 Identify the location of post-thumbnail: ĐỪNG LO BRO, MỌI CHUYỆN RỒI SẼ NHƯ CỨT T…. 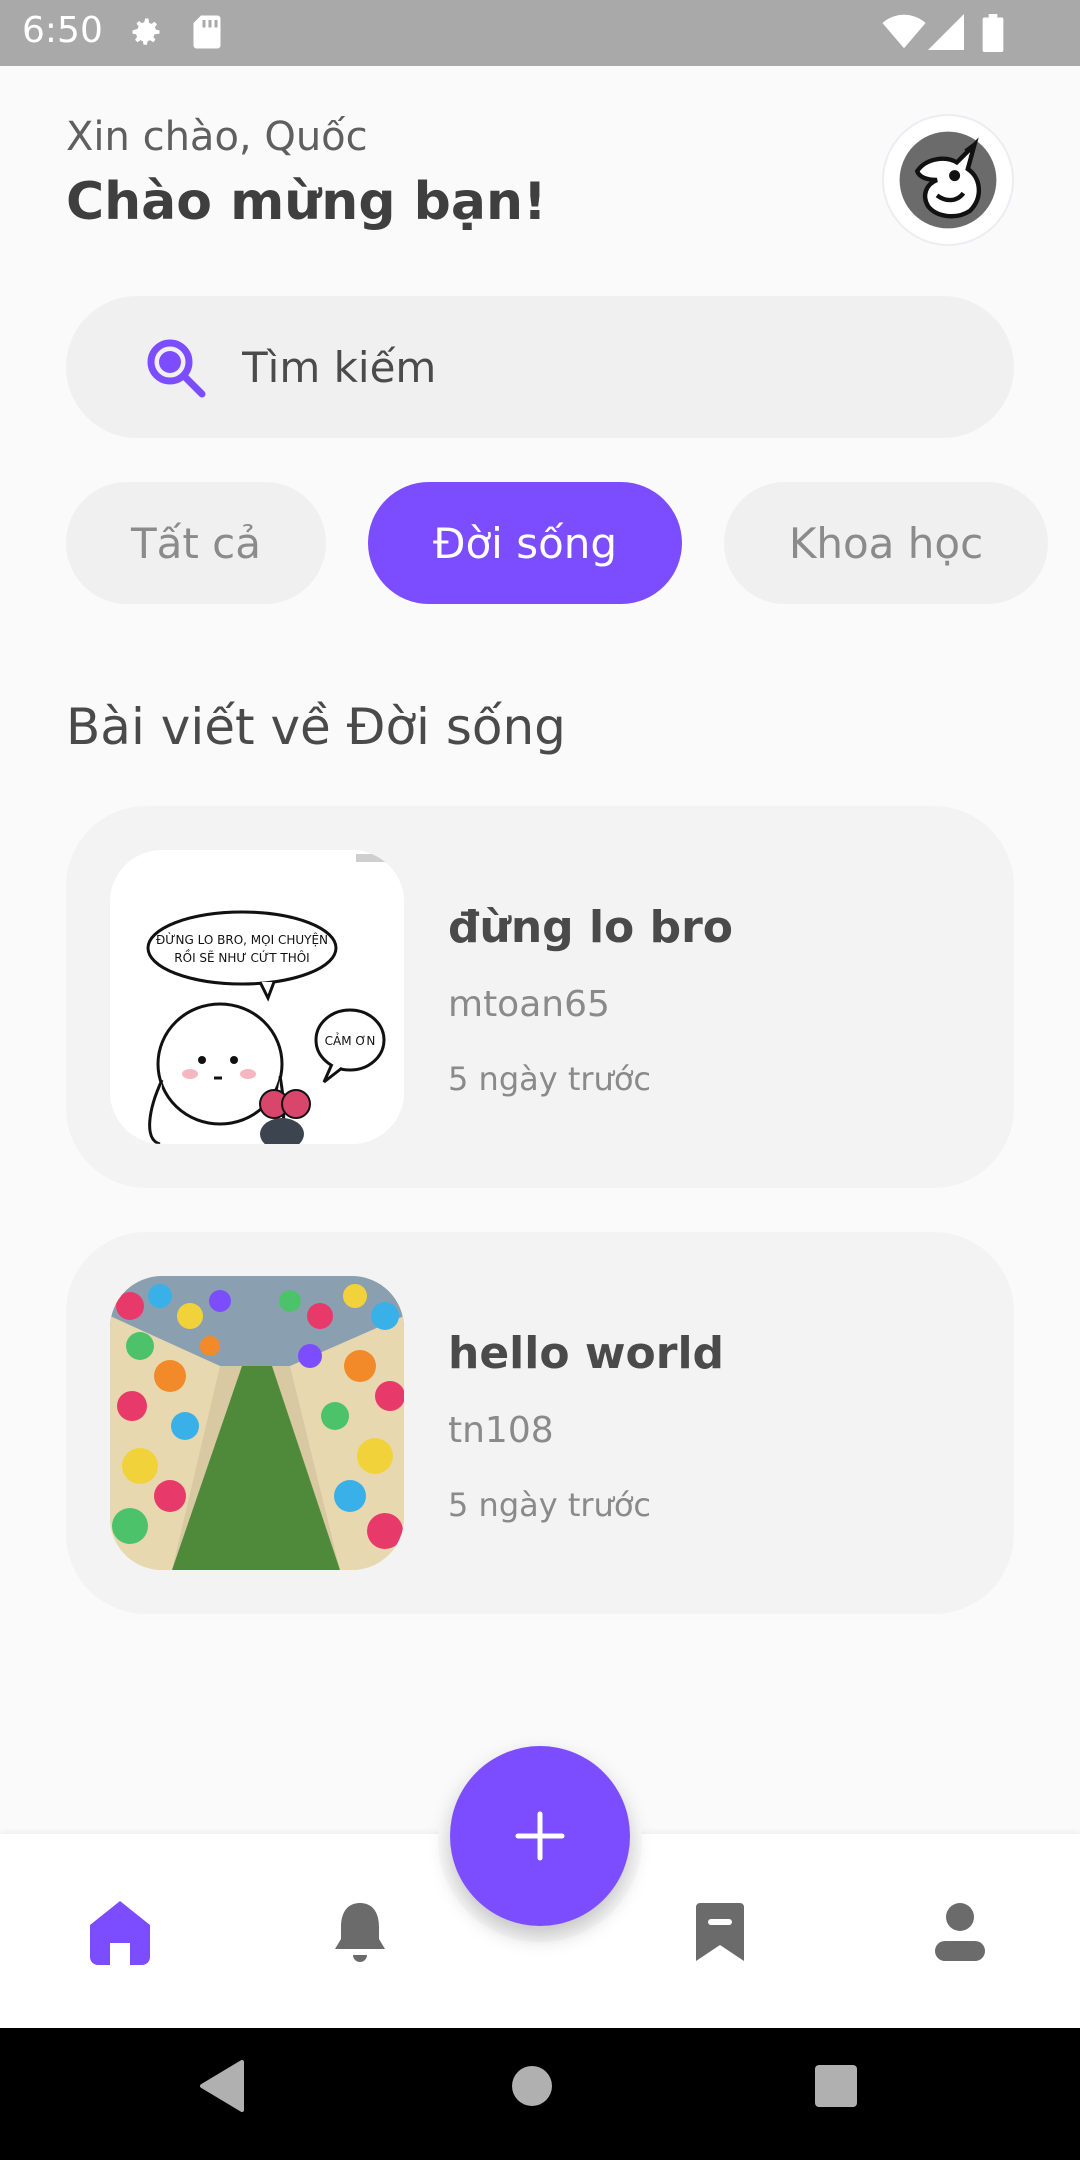
(257, 997).